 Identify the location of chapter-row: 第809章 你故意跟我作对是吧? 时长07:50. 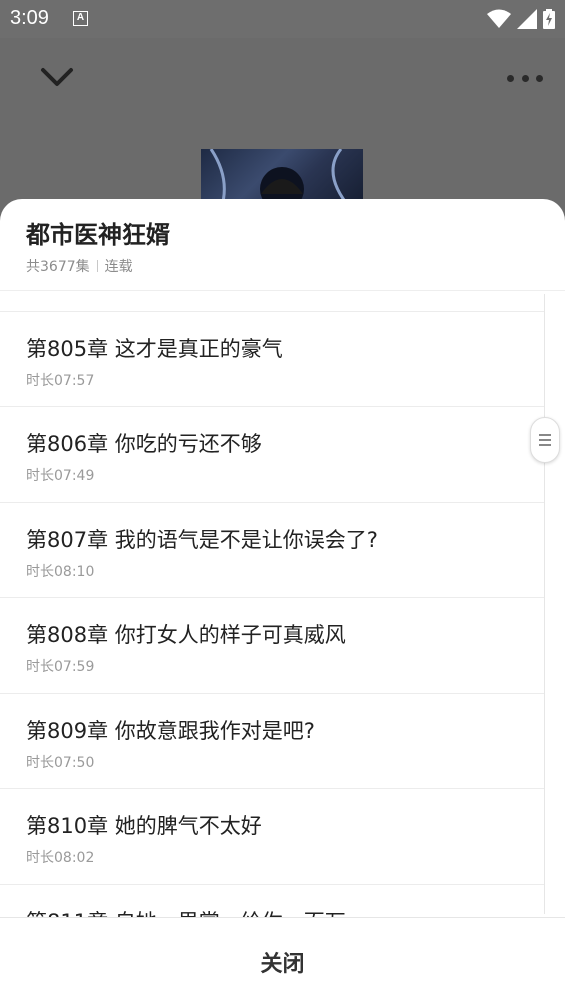
(272, 741).